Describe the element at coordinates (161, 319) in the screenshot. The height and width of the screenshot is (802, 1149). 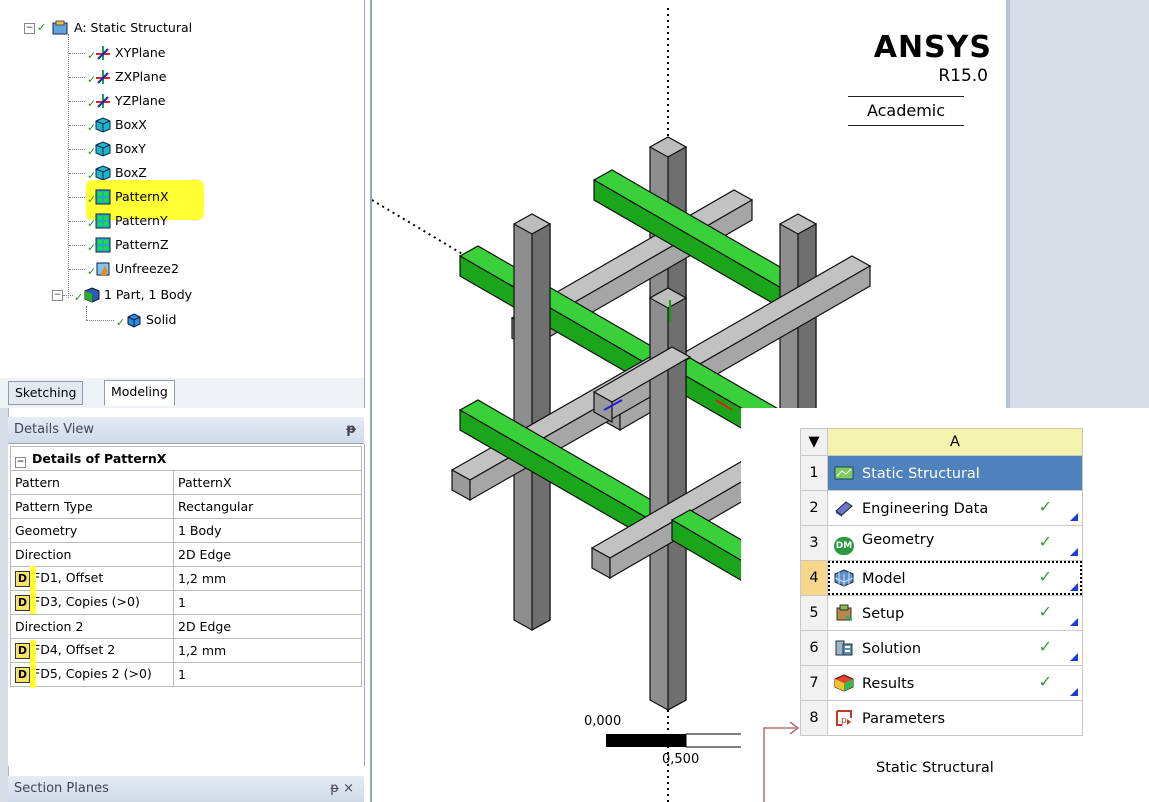
I see `tree-item-label: Solid` at that location.